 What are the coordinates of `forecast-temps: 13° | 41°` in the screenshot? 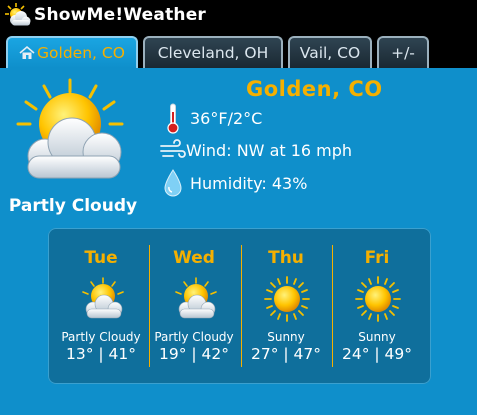 It's located at (101, 354).